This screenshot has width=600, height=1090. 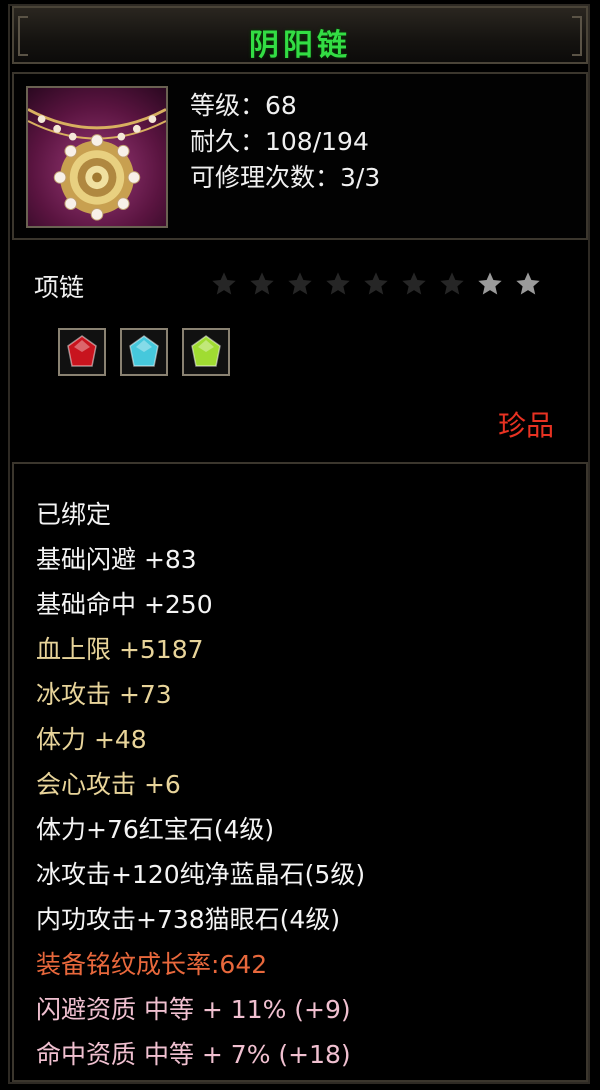 I want to click on title-bar: 阴阳链, so click(x=300, y=35).